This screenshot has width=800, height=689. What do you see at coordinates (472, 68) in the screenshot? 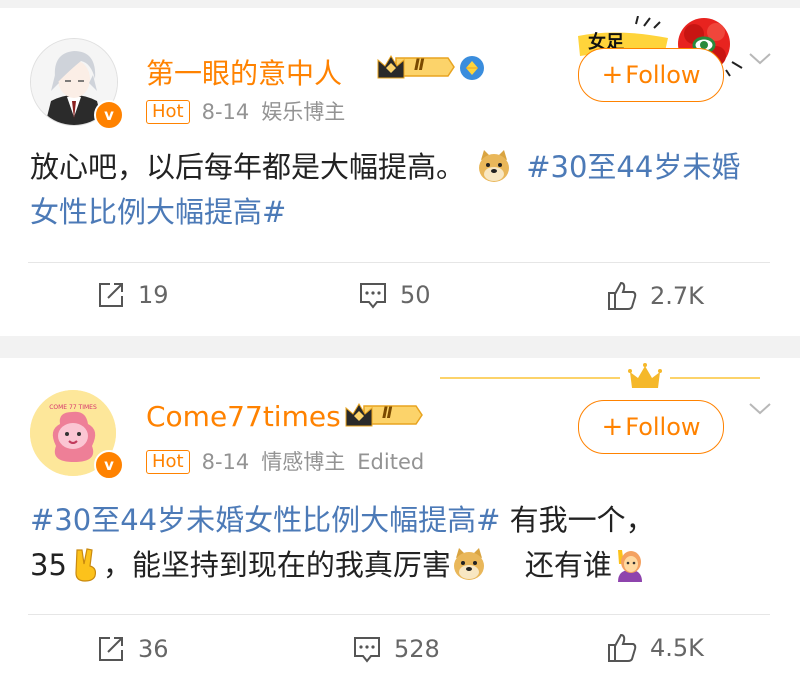
I see `diamond-badge-icon` at bounding box center [472, 68].